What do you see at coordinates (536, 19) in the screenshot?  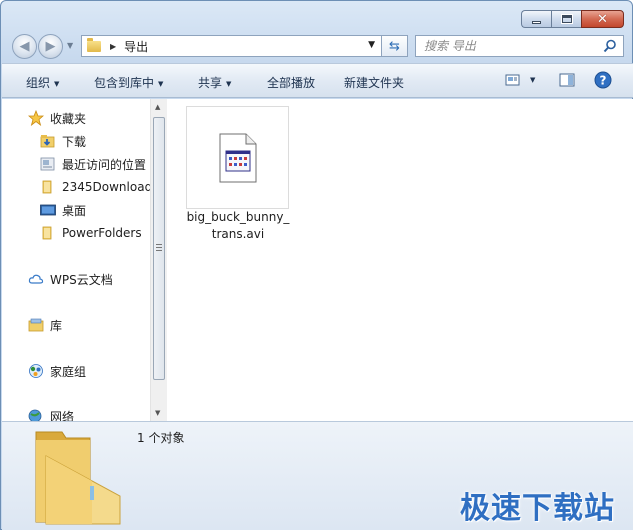 I see `minimize-button` at bounding box center [536, 19].